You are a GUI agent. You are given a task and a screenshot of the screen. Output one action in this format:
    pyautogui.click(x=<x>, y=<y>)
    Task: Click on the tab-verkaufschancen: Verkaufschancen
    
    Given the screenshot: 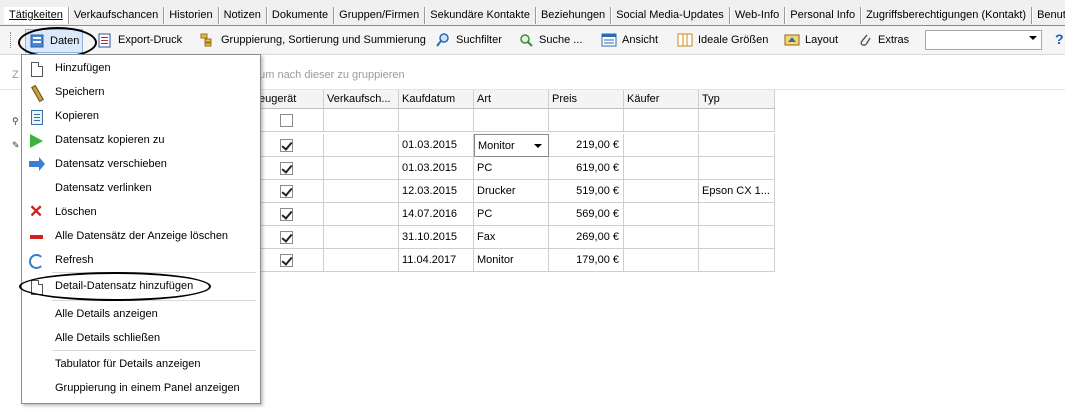 What is the action you would take?
    pyautogui.click(x=116, y=15)
    